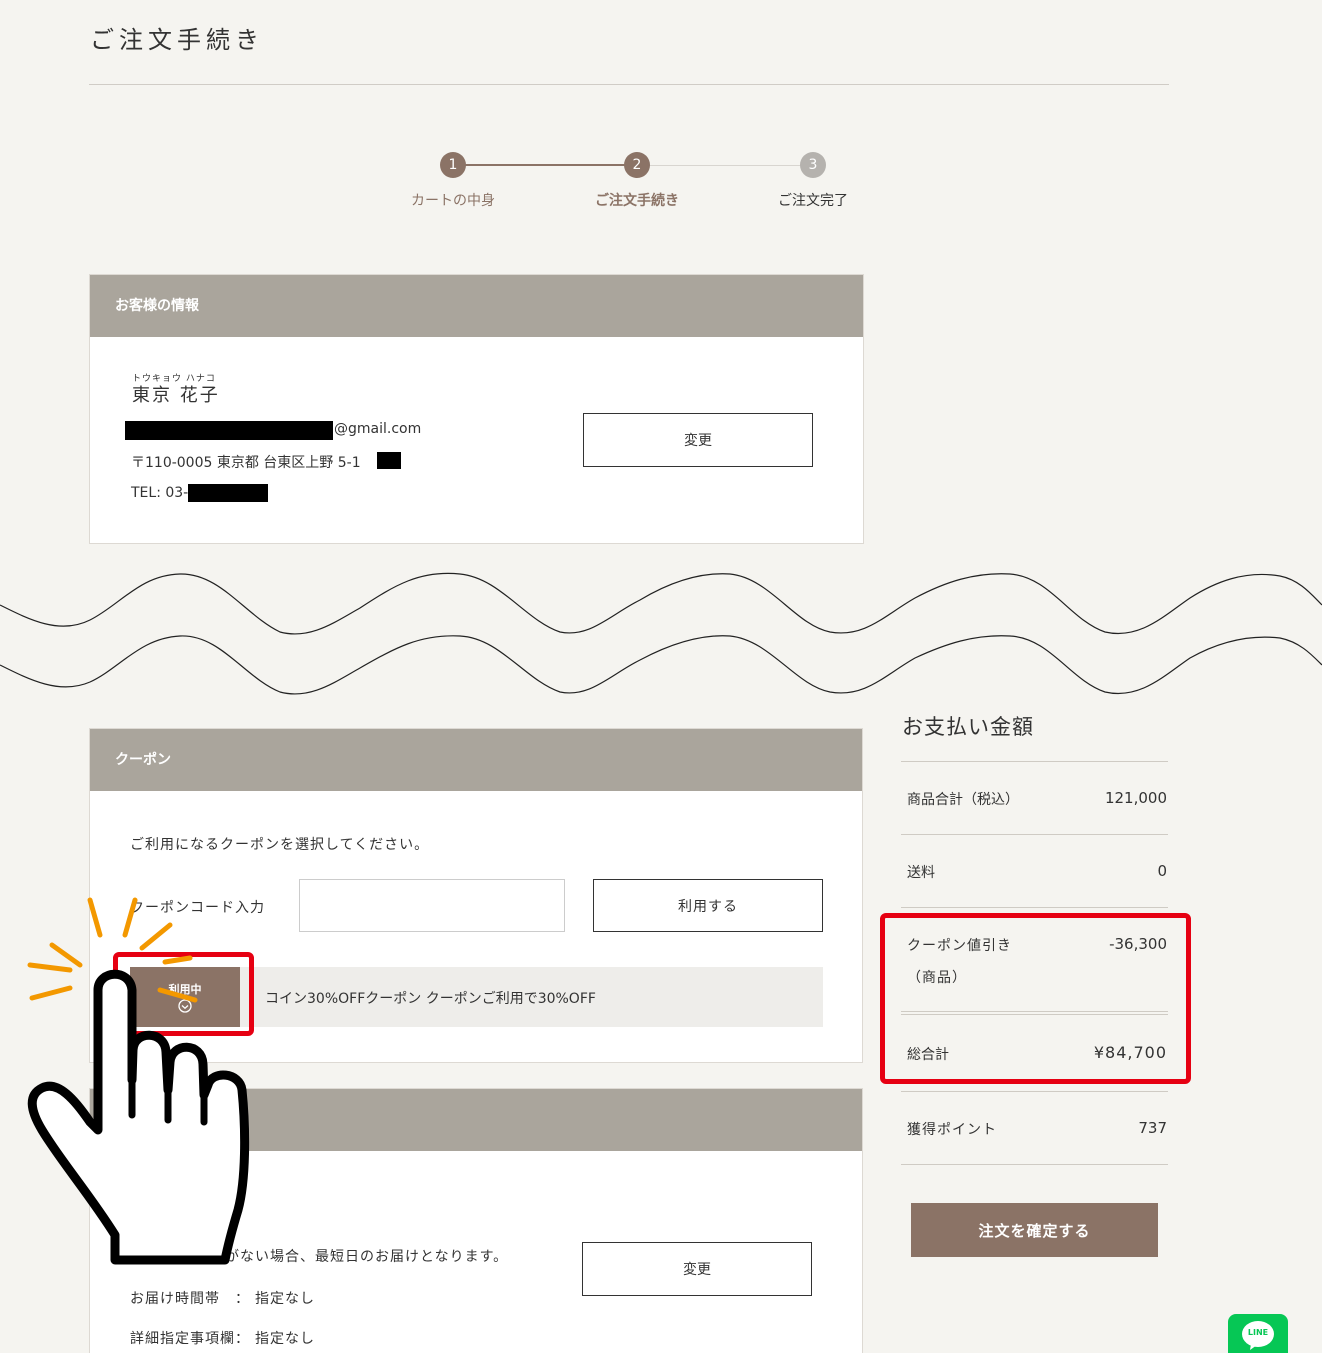  Describe the element at coordinates (190, 1299) in the screenshot. I see `delivery-time-label: お届け時間帯 ：` at that location.